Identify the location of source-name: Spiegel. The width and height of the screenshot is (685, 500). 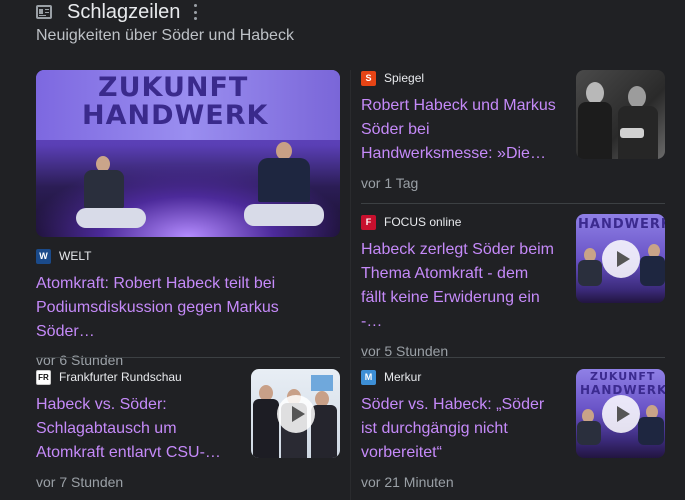
(404, 78).